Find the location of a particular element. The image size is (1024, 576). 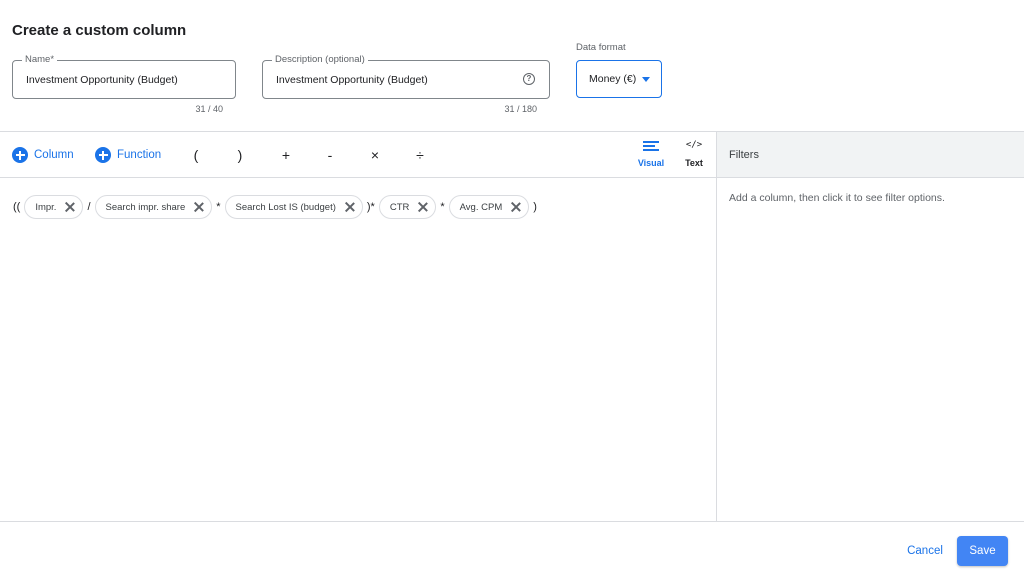

add-function-label: Function is located at coordinates (139, 155).